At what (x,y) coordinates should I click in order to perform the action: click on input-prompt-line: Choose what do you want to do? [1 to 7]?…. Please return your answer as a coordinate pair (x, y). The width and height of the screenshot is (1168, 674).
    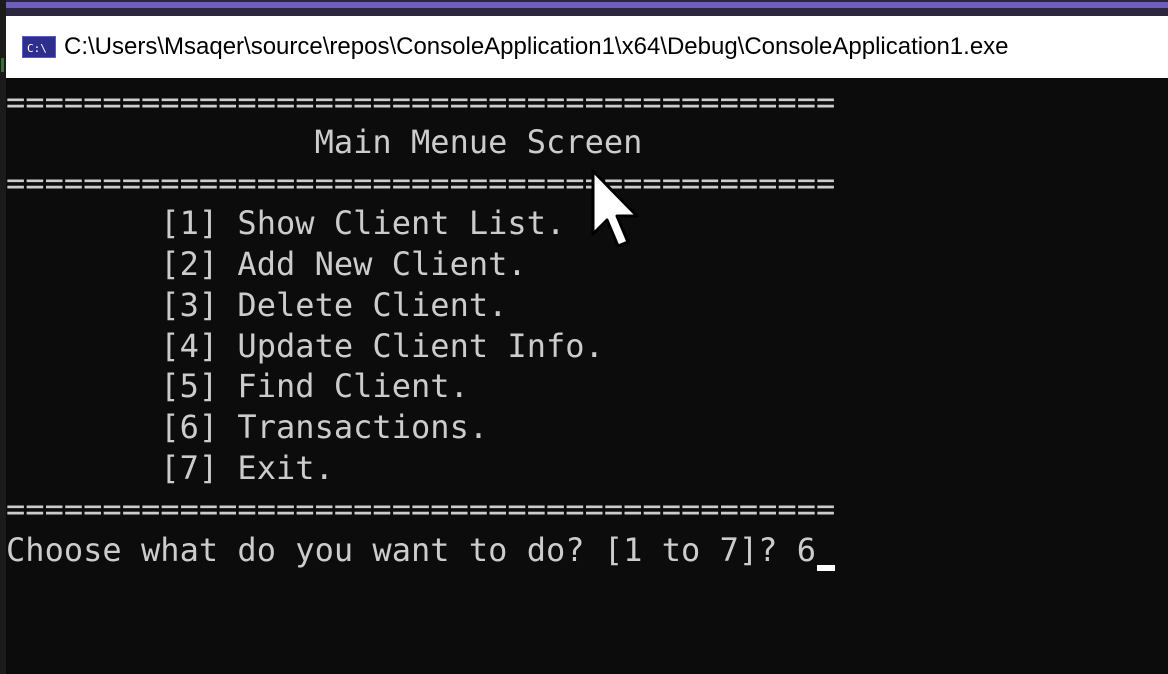
    Looking at the image, I should click on (421, 550).